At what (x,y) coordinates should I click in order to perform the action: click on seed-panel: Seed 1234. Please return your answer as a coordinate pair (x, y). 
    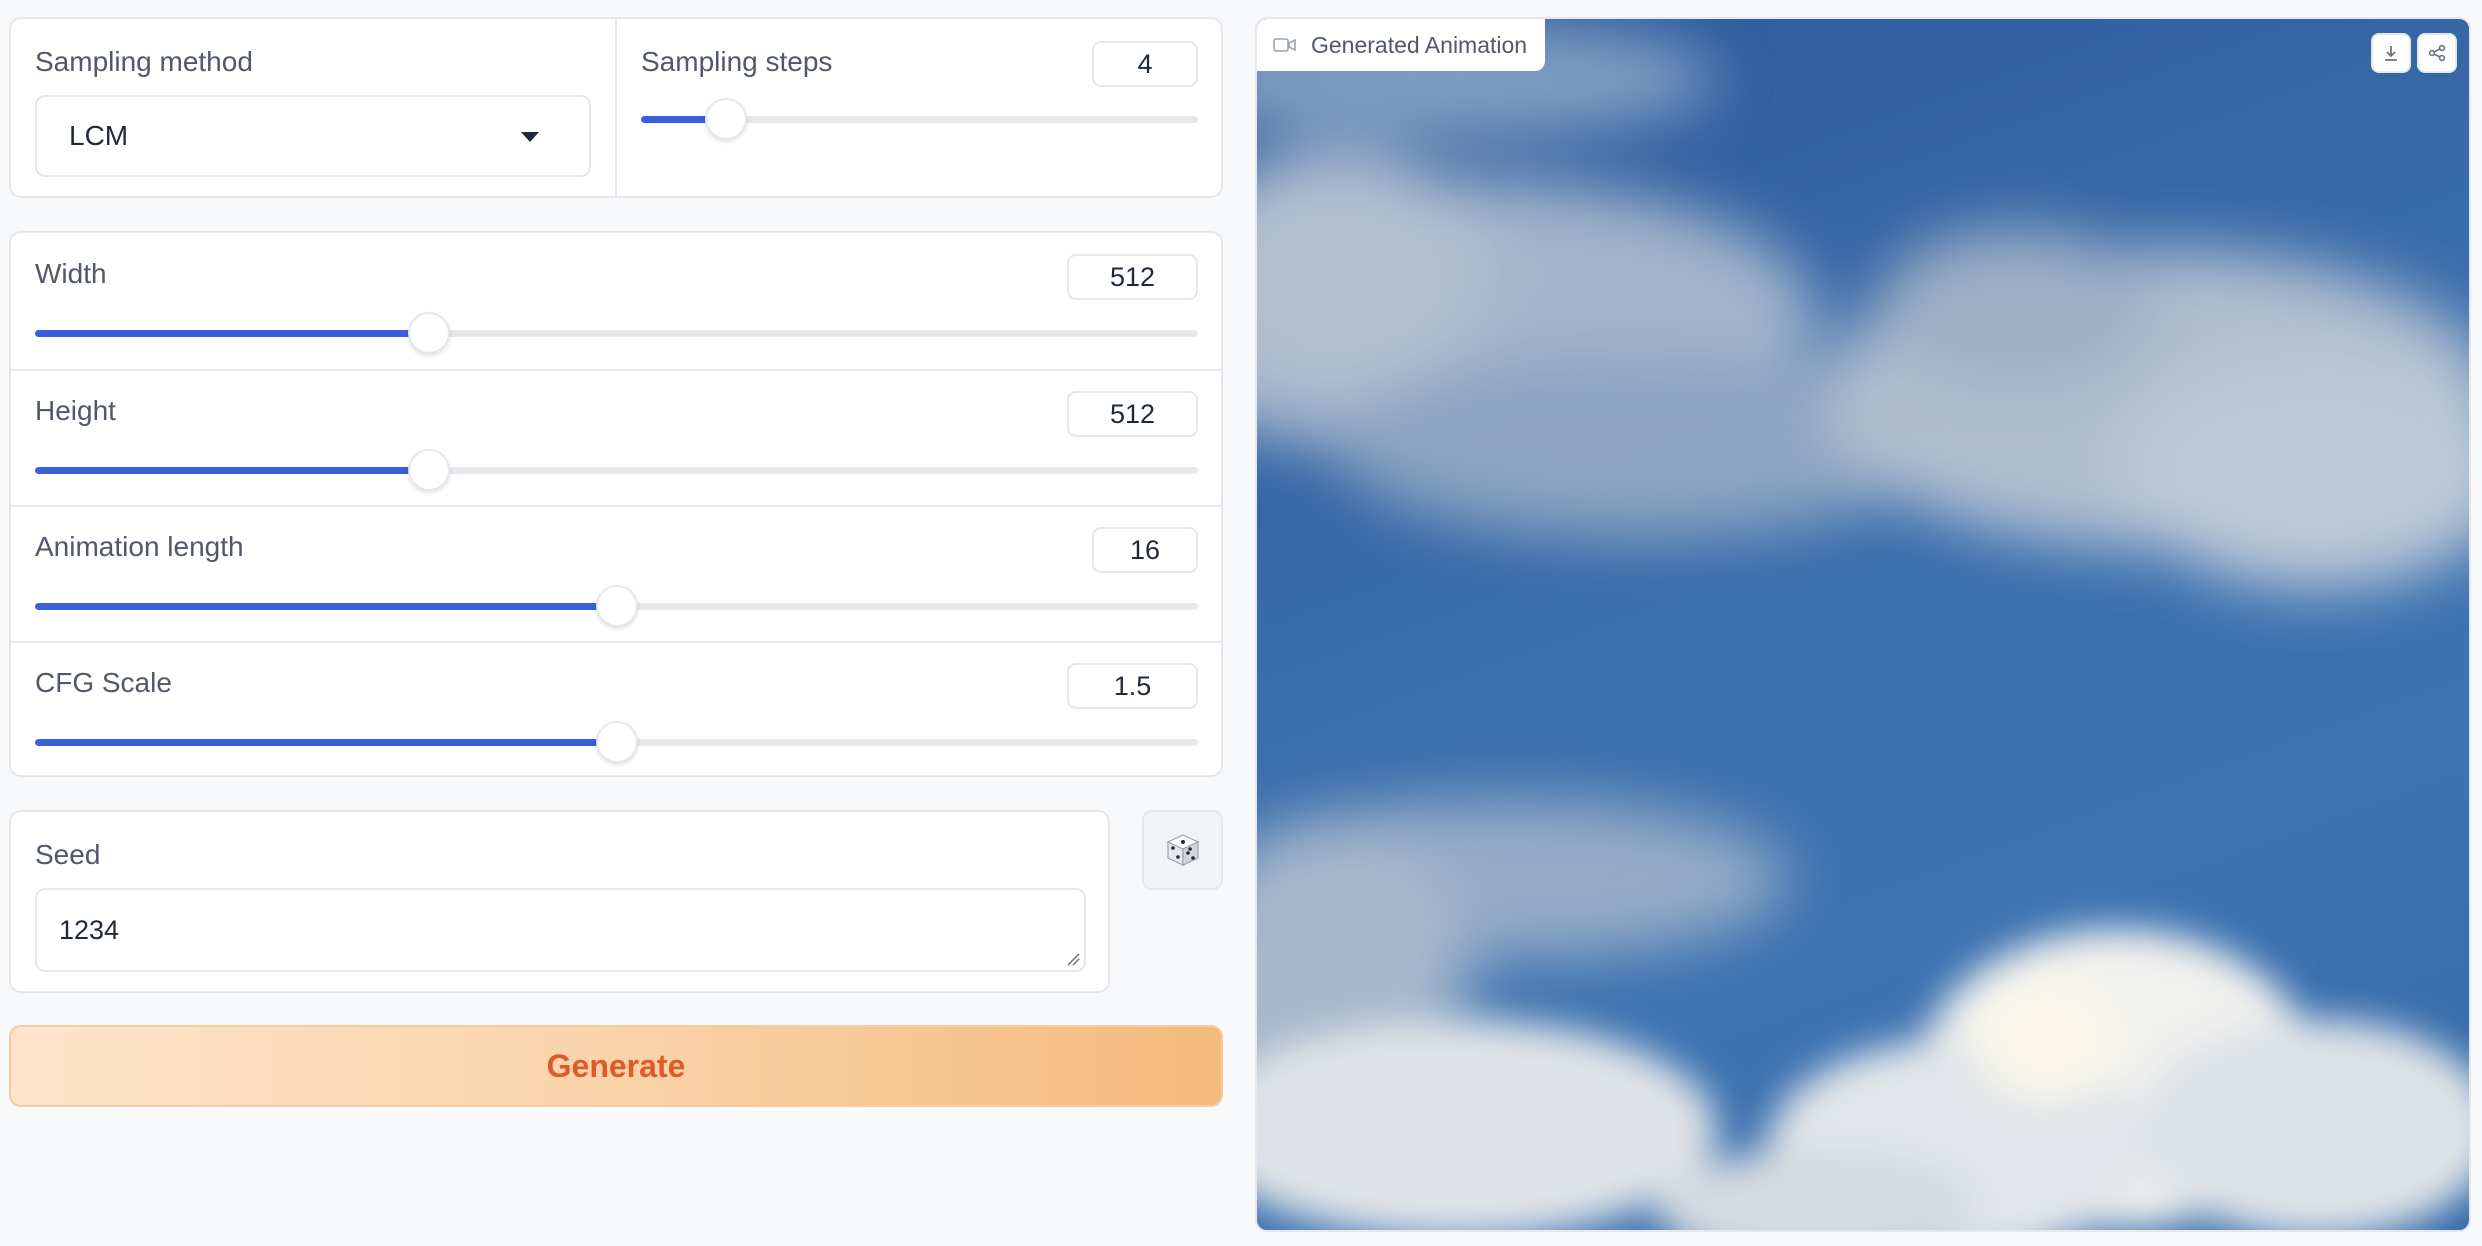
    Looking at the image, I should click on (559, 901).